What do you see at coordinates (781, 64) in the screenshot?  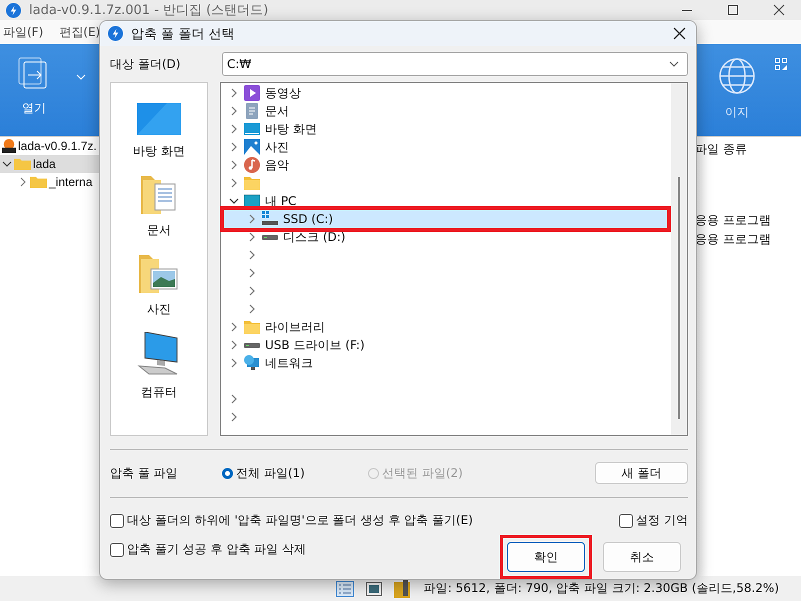 I see `layout-grid-icon` at bounding box center [781, 64].